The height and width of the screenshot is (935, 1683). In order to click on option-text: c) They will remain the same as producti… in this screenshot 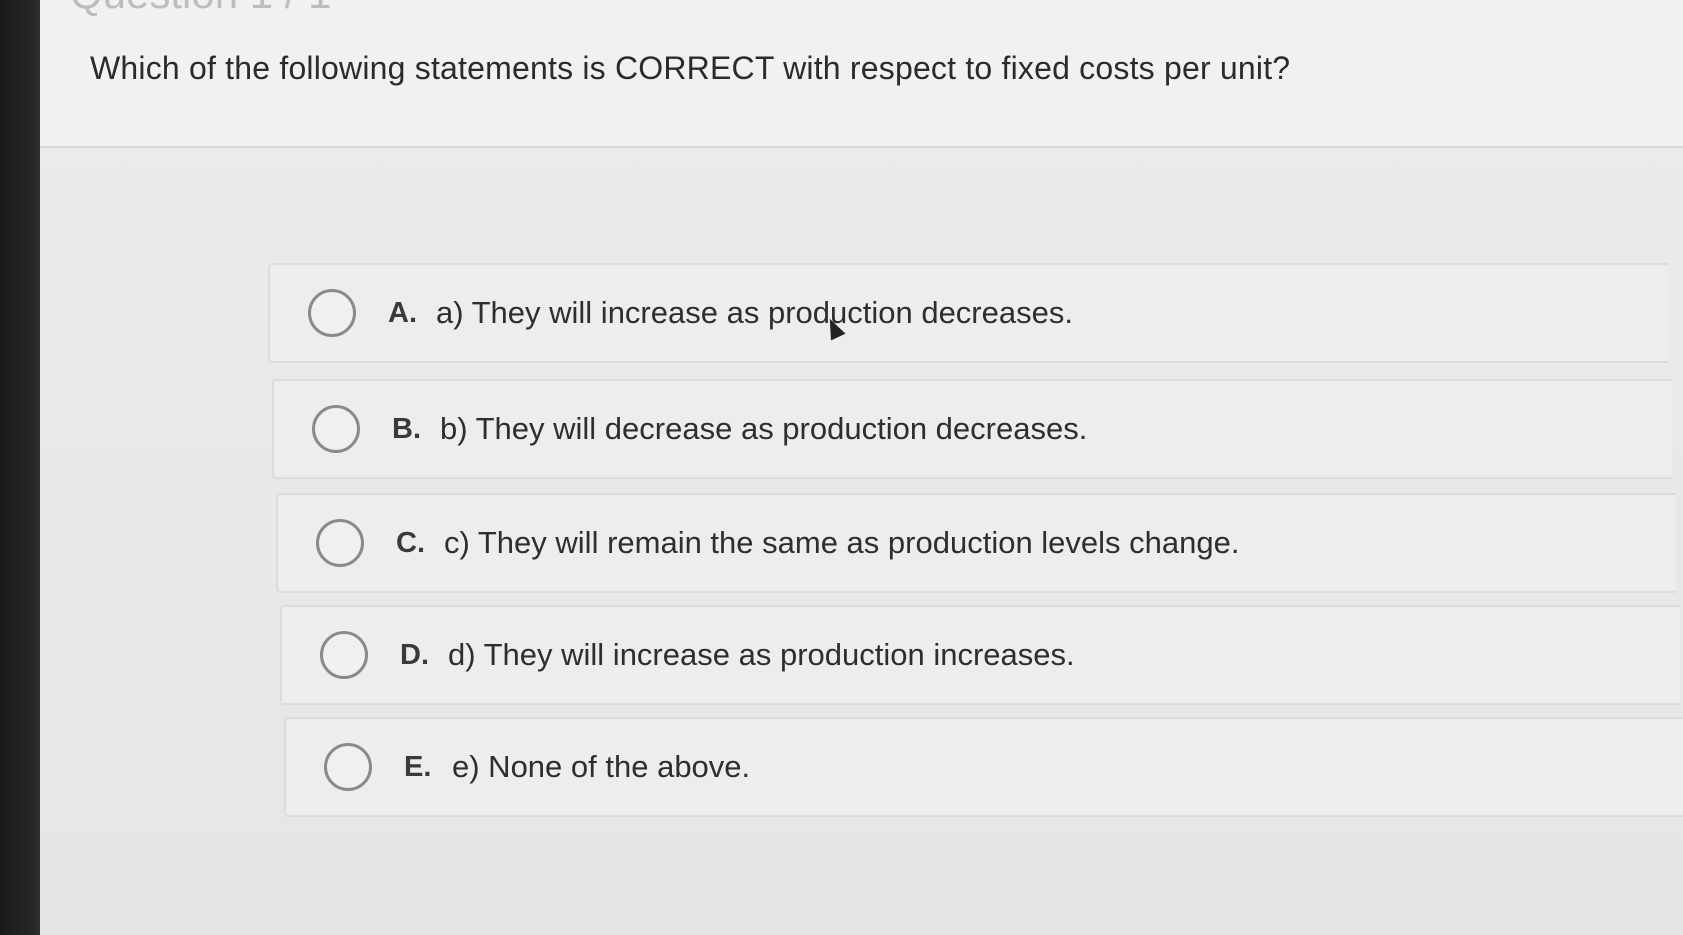, I will do `click(842, 542)`.